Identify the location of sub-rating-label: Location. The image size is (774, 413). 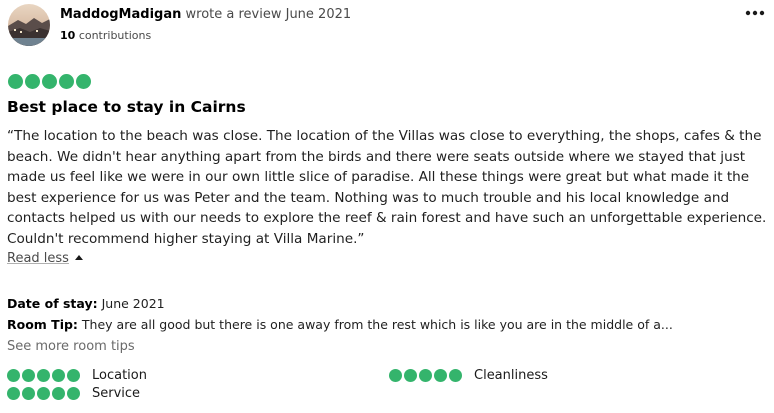
(119, 375).